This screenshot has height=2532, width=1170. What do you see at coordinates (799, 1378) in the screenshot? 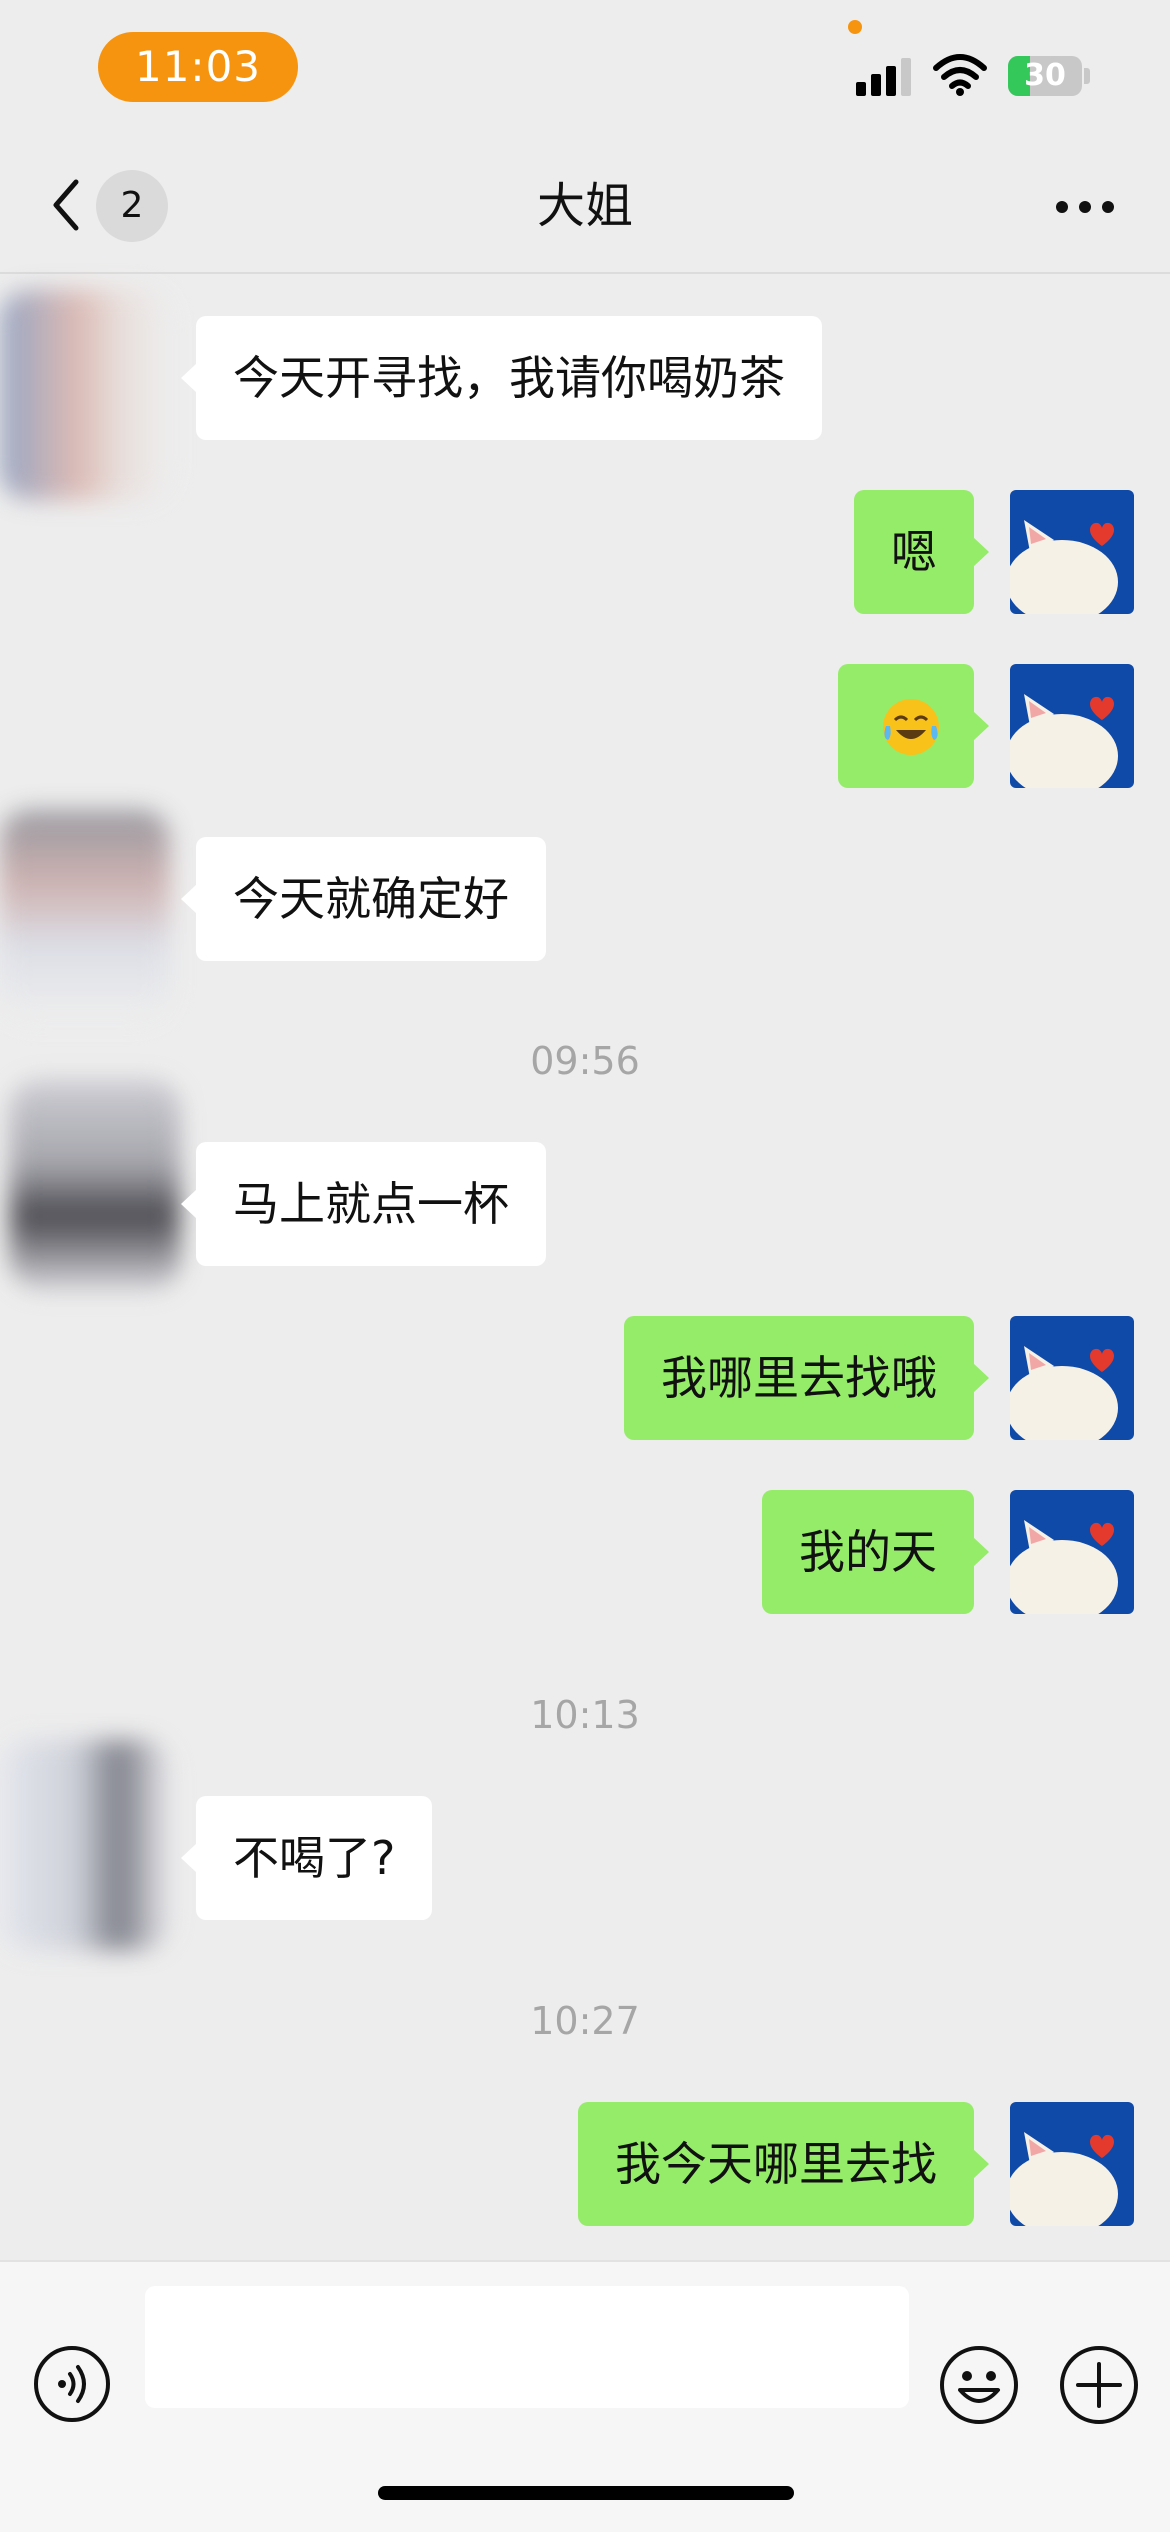
I see `message-text: 我哪里去找哦` at bounding box center [799, 1378].